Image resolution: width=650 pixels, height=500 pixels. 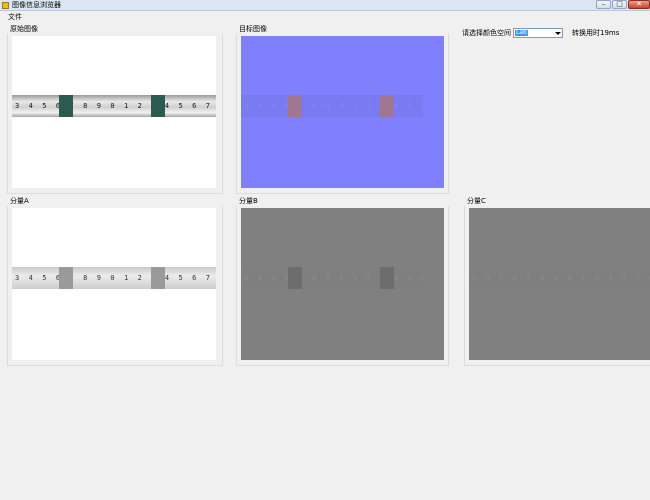 I want to click on close-icon: ✕, so click(x=639, y=4).